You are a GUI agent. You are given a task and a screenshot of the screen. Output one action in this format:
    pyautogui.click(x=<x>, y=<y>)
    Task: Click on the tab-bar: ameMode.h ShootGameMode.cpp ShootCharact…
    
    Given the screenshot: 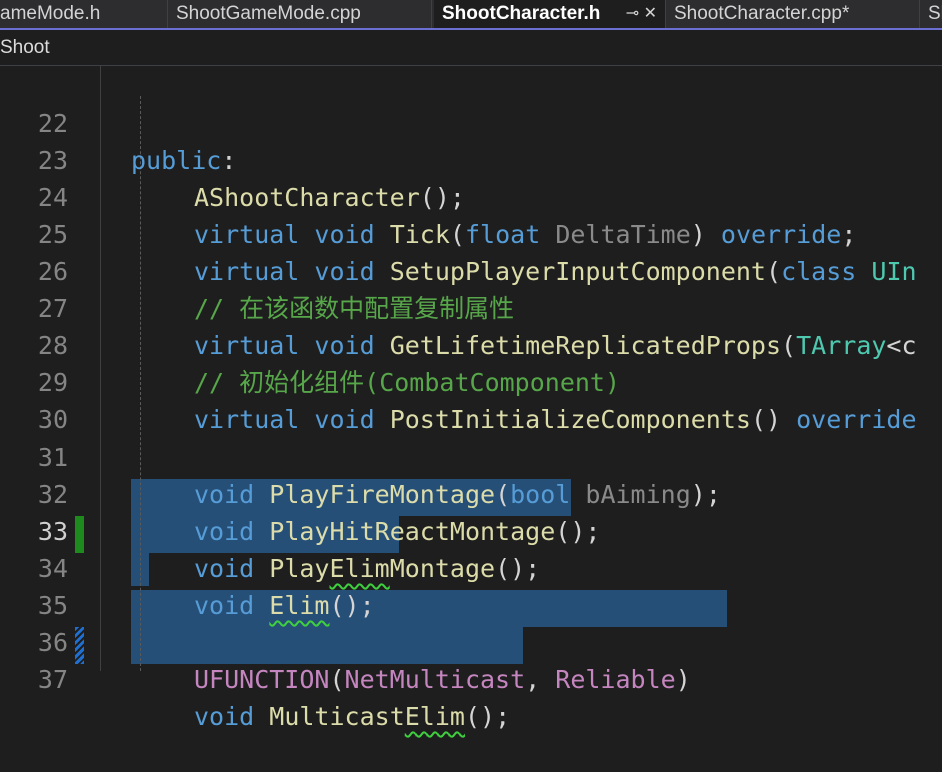 What is the action you would take?
    pyautogui.click(x=471, y=15)
    